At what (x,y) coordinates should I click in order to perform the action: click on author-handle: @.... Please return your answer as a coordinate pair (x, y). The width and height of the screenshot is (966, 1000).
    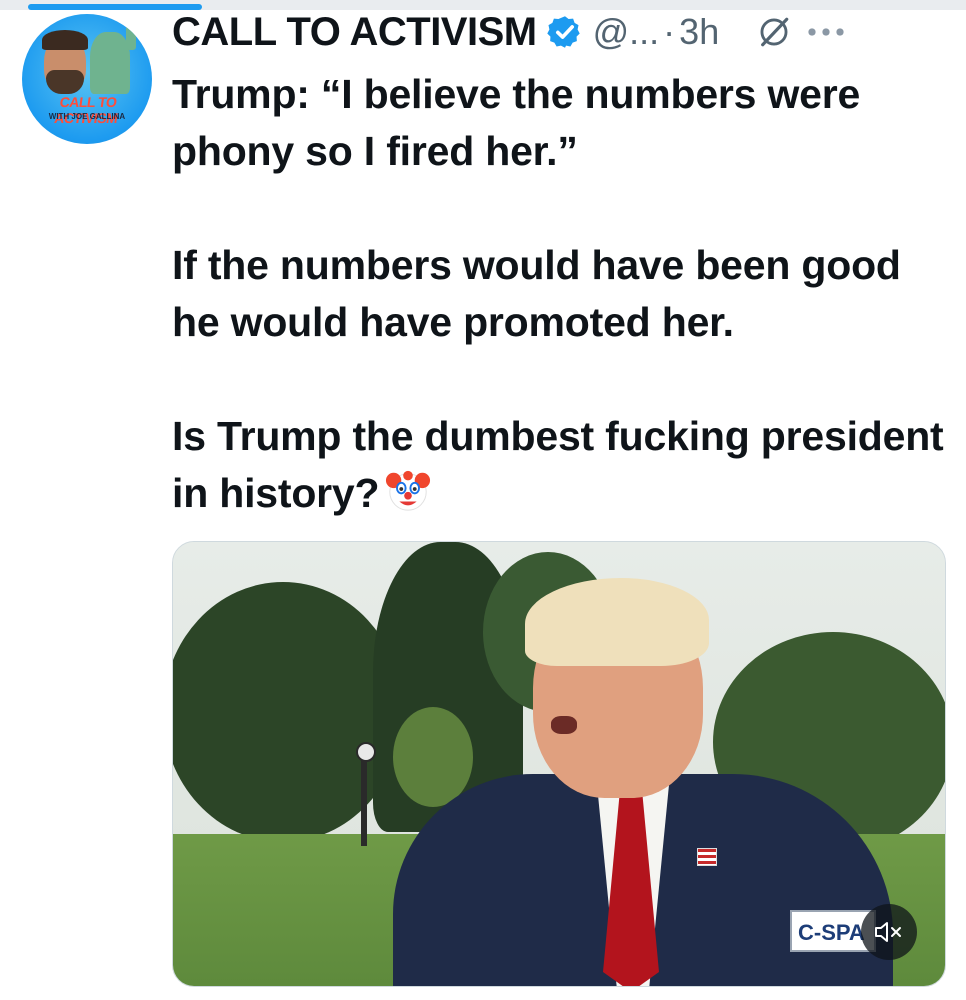
    Looking at the image, I should click on (626, 32).